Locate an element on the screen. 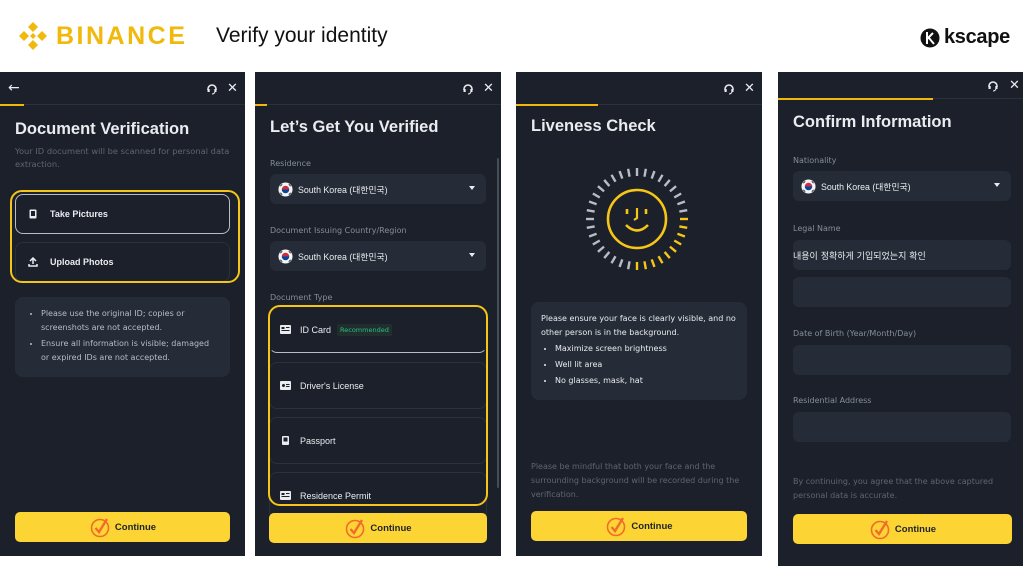 The image size is (1024, 576). scrollbar is located at coordinates (498, 323).